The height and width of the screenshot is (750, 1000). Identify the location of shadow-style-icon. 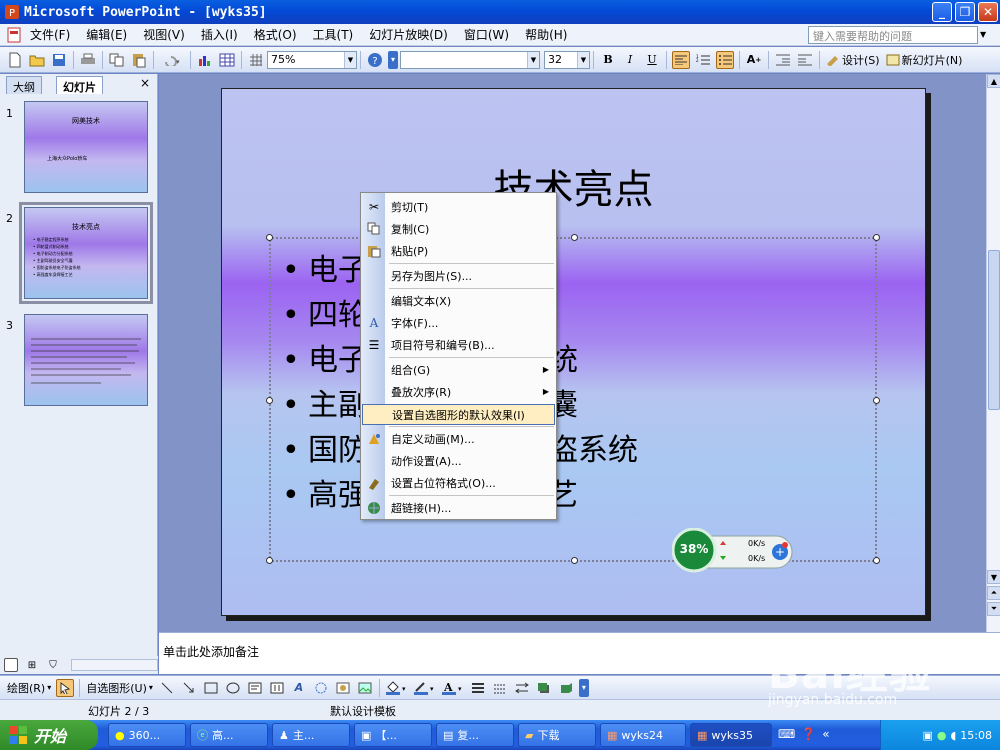
(544, 688).